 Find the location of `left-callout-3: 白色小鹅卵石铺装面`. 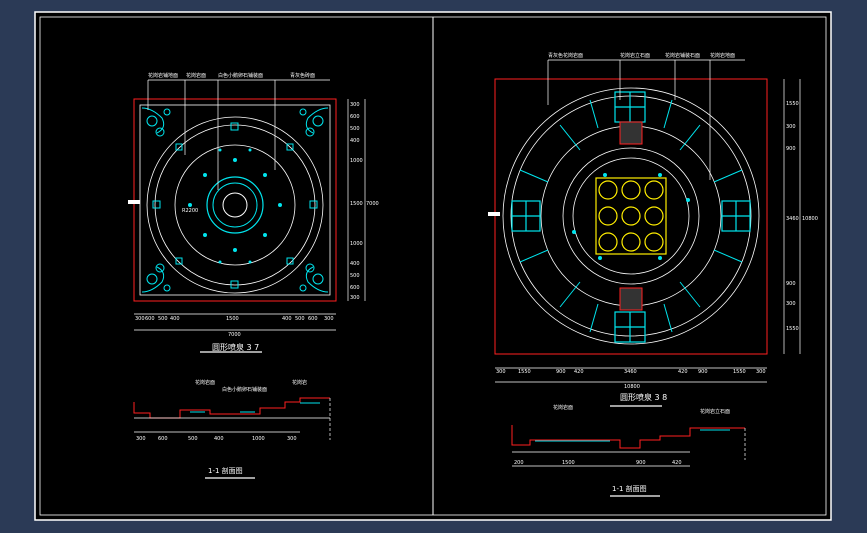

left-callout-3: 白色小鹅卵石铺装面 is located at coordinates (240, 75).